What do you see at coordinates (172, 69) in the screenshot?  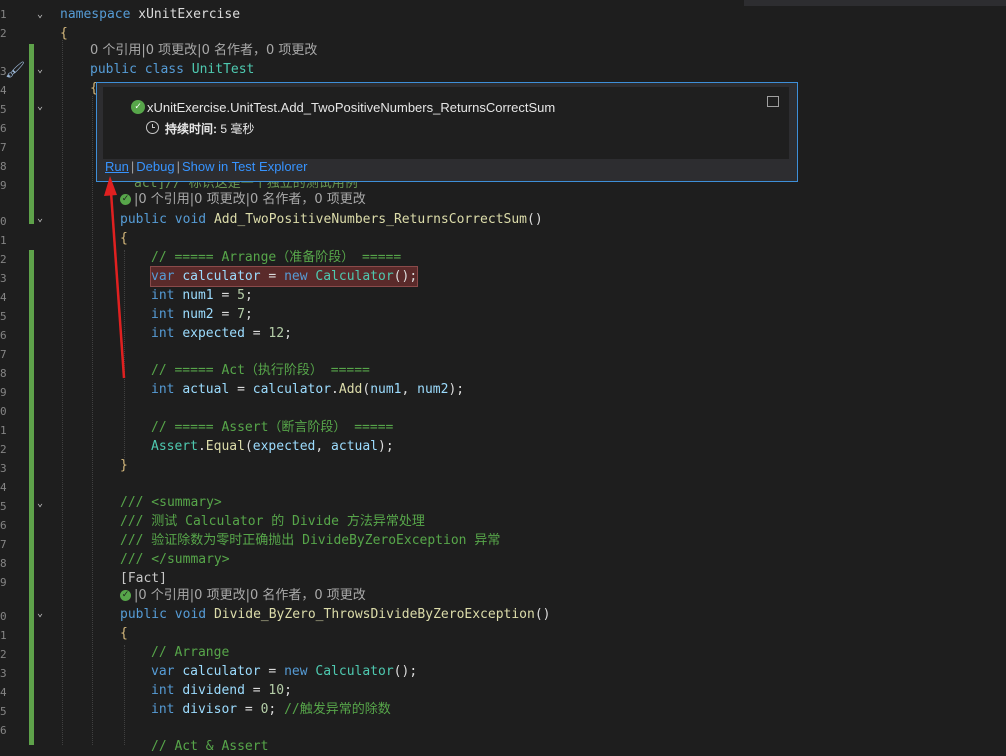 I see `code-line: public class UnitTest` at bounding box center [172, 69].